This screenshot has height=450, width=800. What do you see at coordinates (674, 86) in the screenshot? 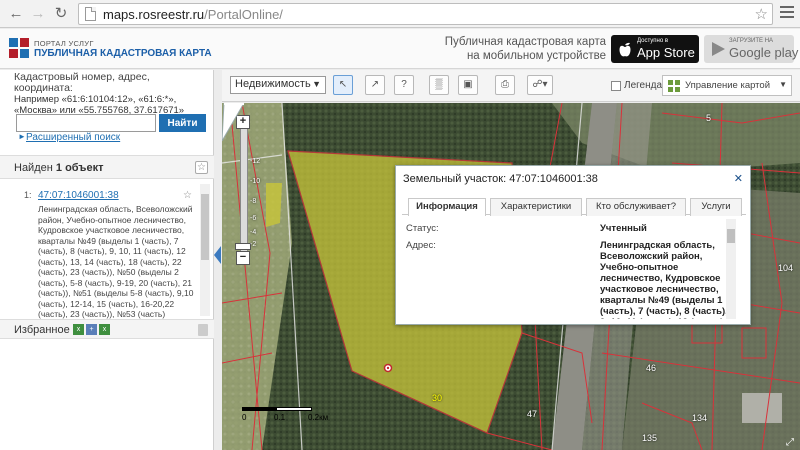
I see `grid-icon` at bounding box center [674, 86].